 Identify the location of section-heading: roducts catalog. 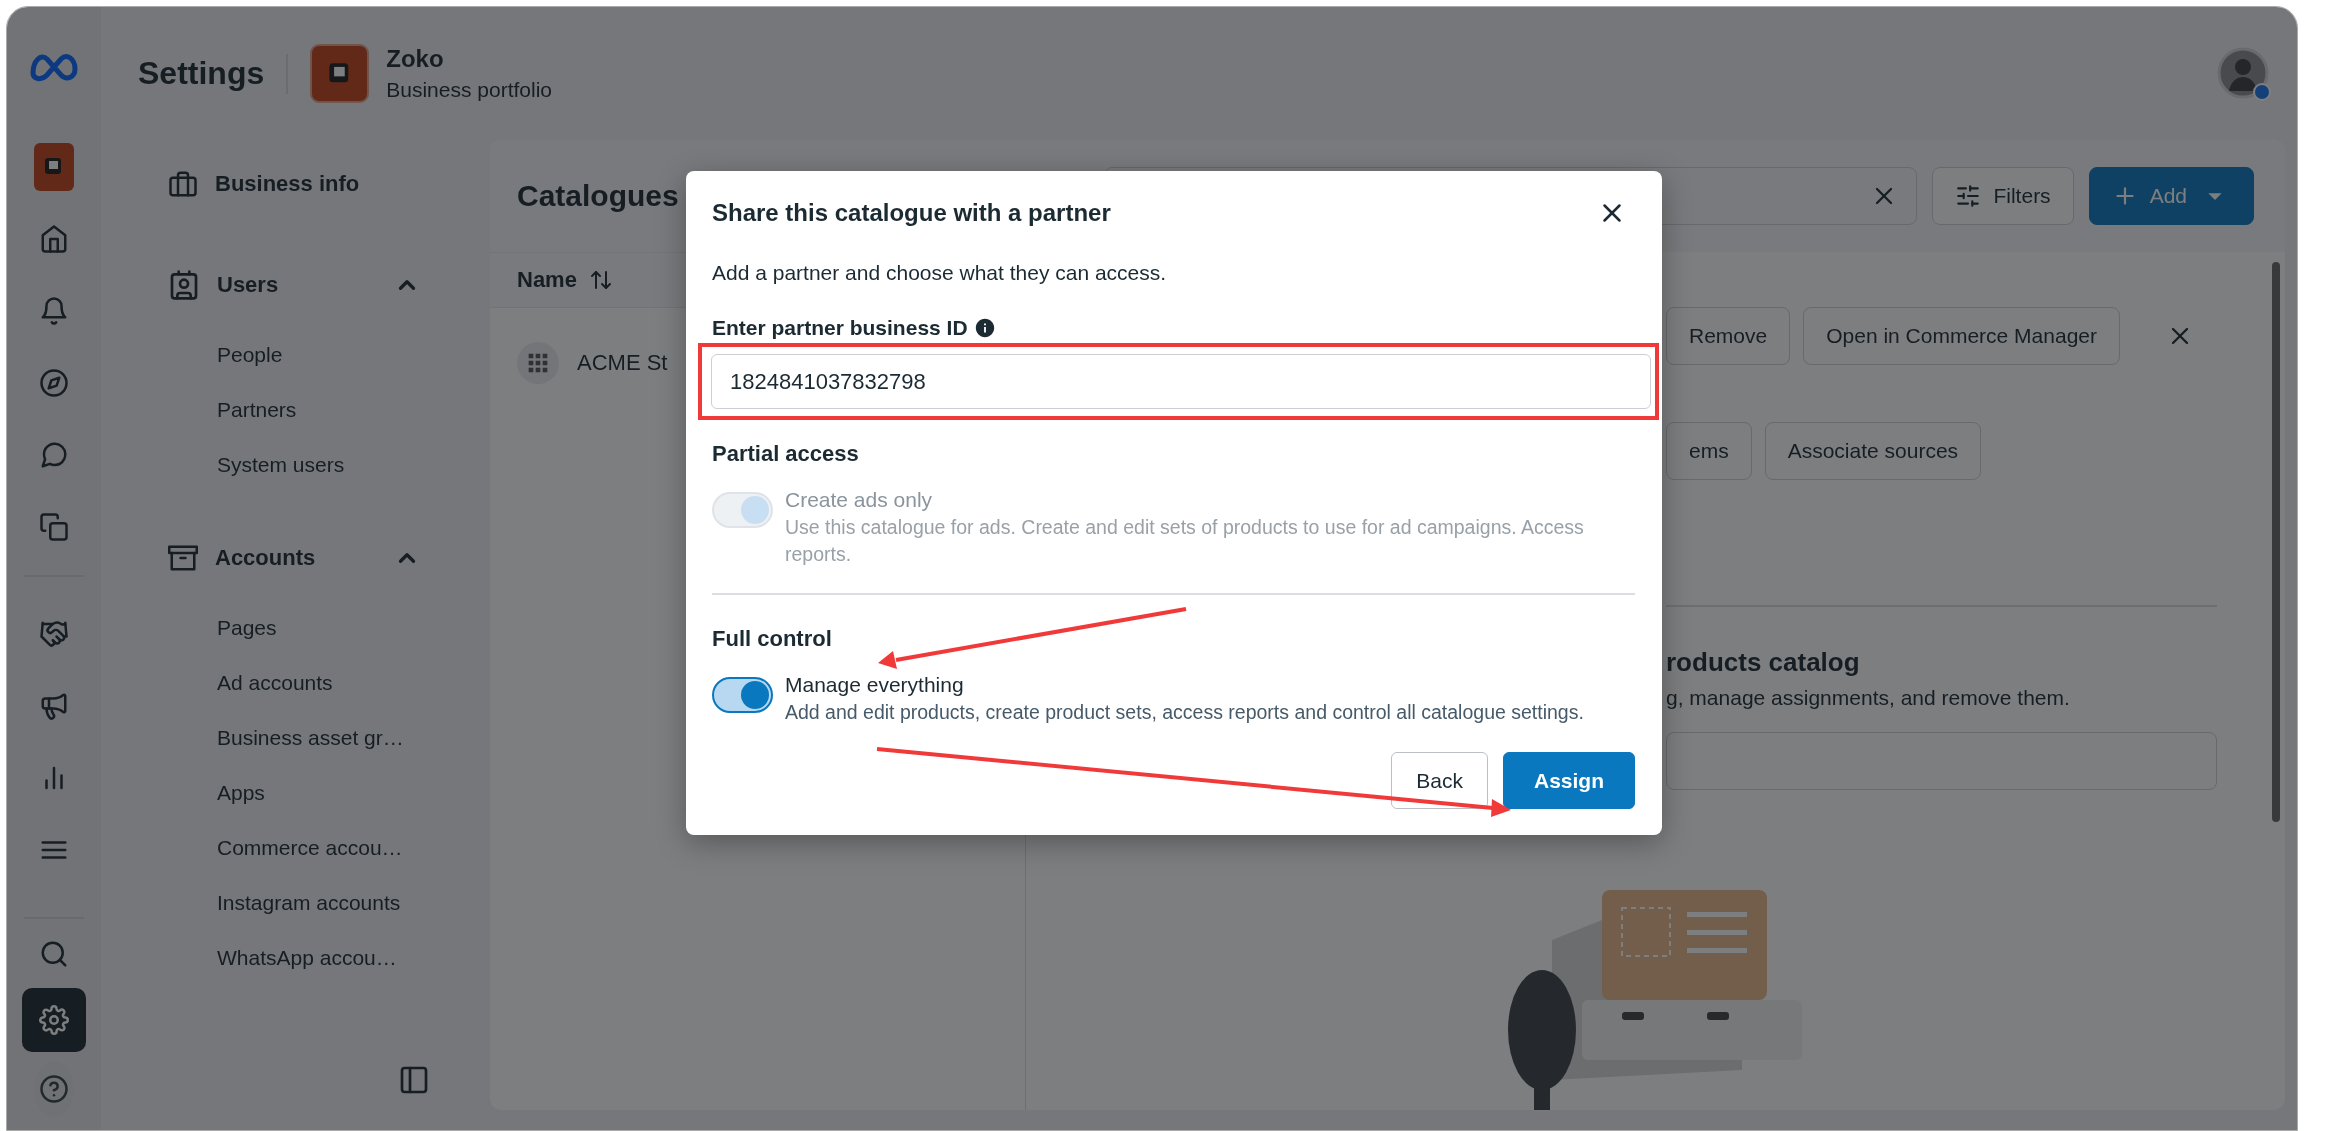
(1763, 662).